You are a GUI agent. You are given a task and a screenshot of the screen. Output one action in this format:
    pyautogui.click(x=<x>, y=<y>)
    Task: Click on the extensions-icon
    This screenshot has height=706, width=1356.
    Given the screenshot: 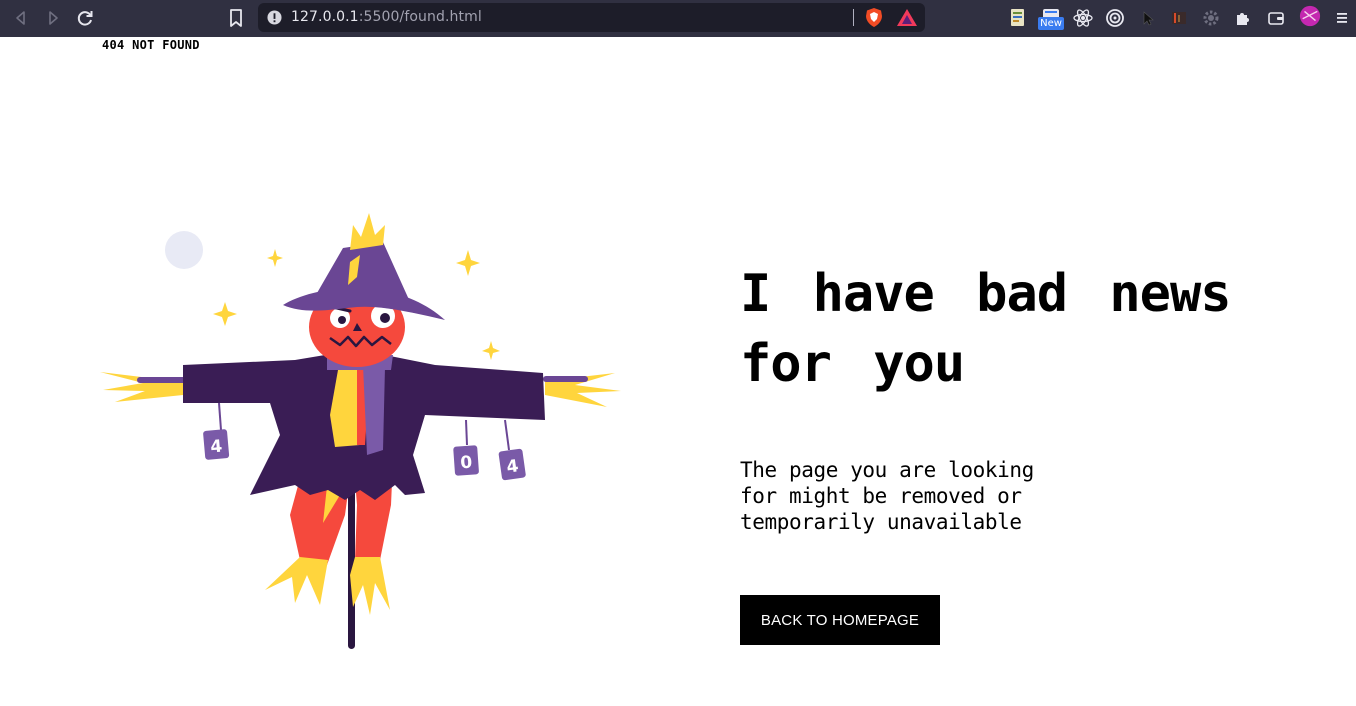 What is the action you would take?
    pyautogui.click(x=1243, y=19)
    